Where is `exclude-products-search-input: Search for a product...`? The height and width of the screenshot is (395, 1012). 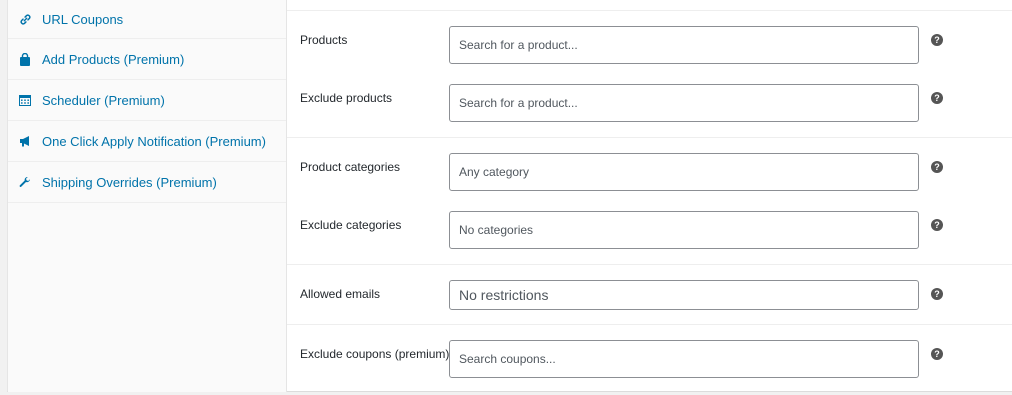 exclude-products-search-input: Search for a product... is located at coordinates (684, 103).